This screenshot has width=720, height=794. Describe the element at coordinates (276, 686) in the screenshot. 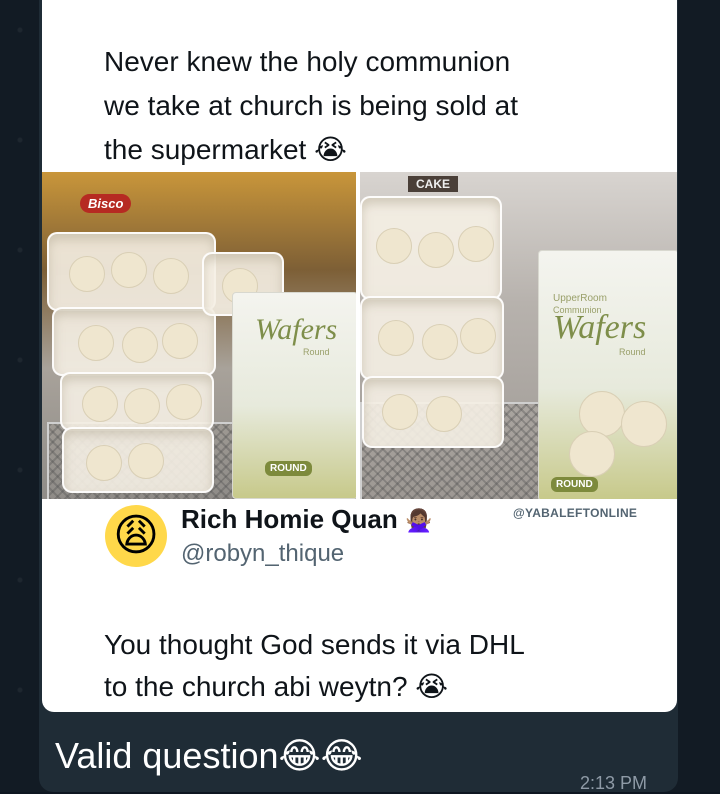

I see `reply-text-line-2: to the church abi weytn? 😭` at that location.